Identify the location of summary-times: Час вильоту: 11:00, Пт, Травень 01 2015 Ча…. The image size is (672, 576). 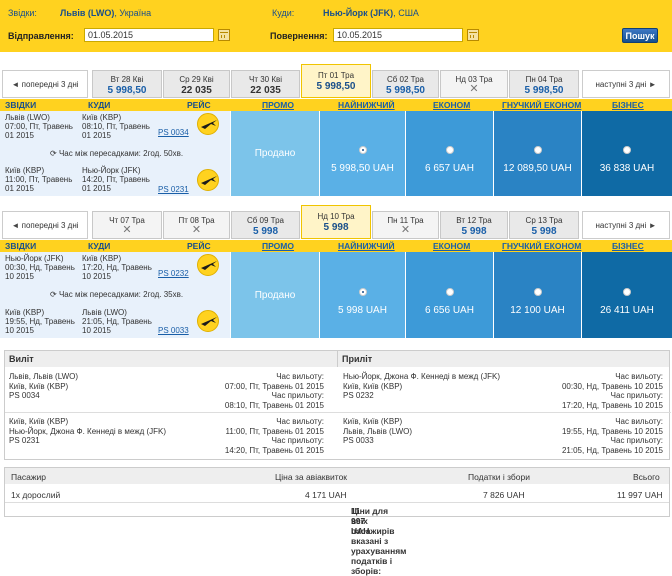
(274, 436).